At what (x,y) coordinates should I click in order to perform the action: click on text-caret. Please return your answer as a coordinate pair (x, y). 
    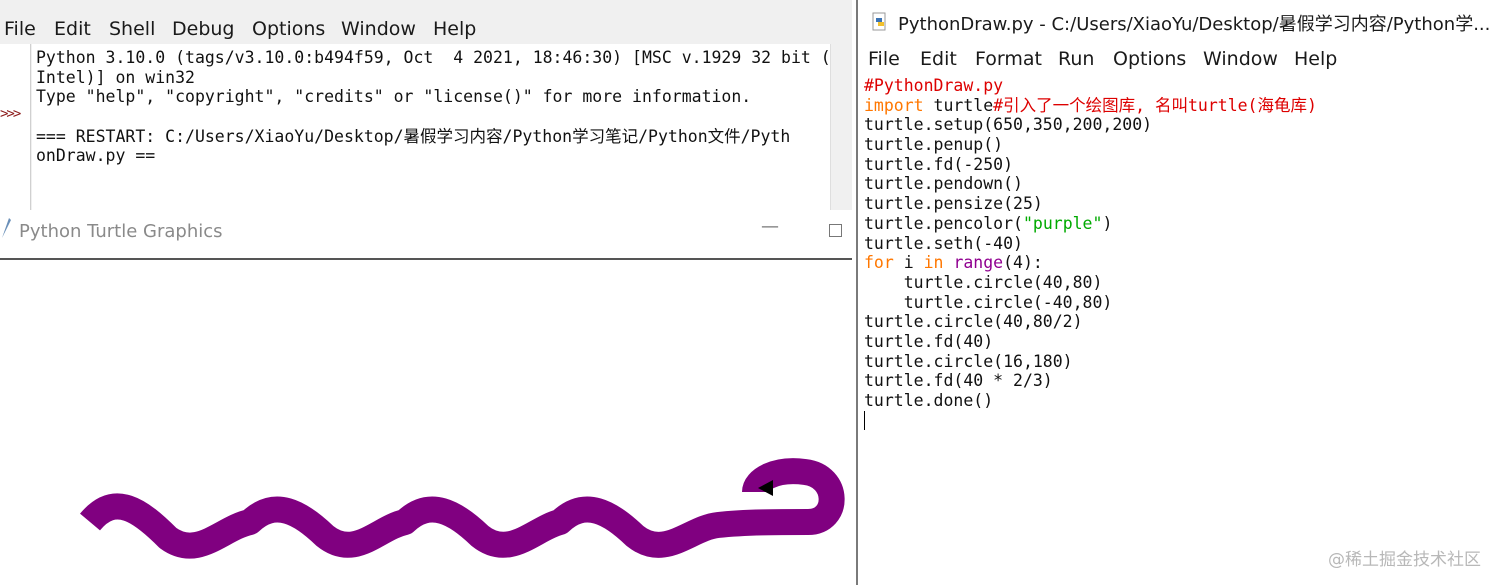
    Looking at the image, I should click on (864, 420).